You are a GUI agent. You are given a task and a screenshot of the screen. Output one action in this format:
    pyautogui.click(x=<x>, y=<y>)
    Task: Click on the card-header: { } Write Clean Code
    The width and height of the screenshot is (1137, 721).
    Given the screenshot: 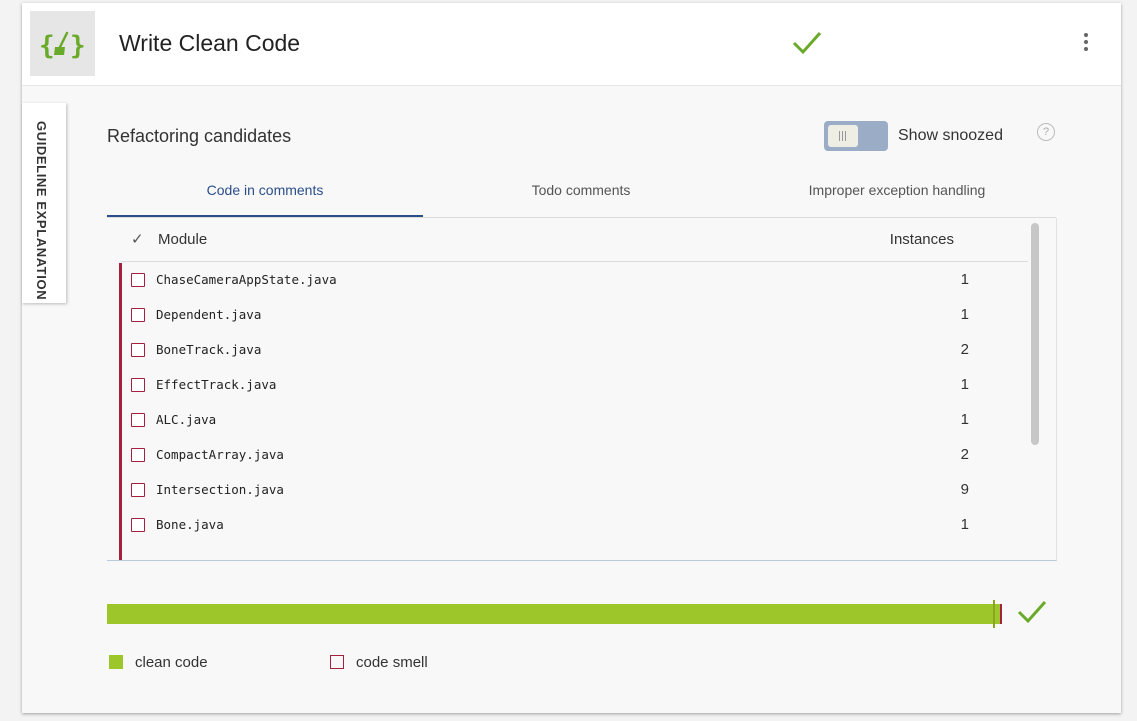 What is the action you would take?
    pyautogui.click(x=571, y=44)
    